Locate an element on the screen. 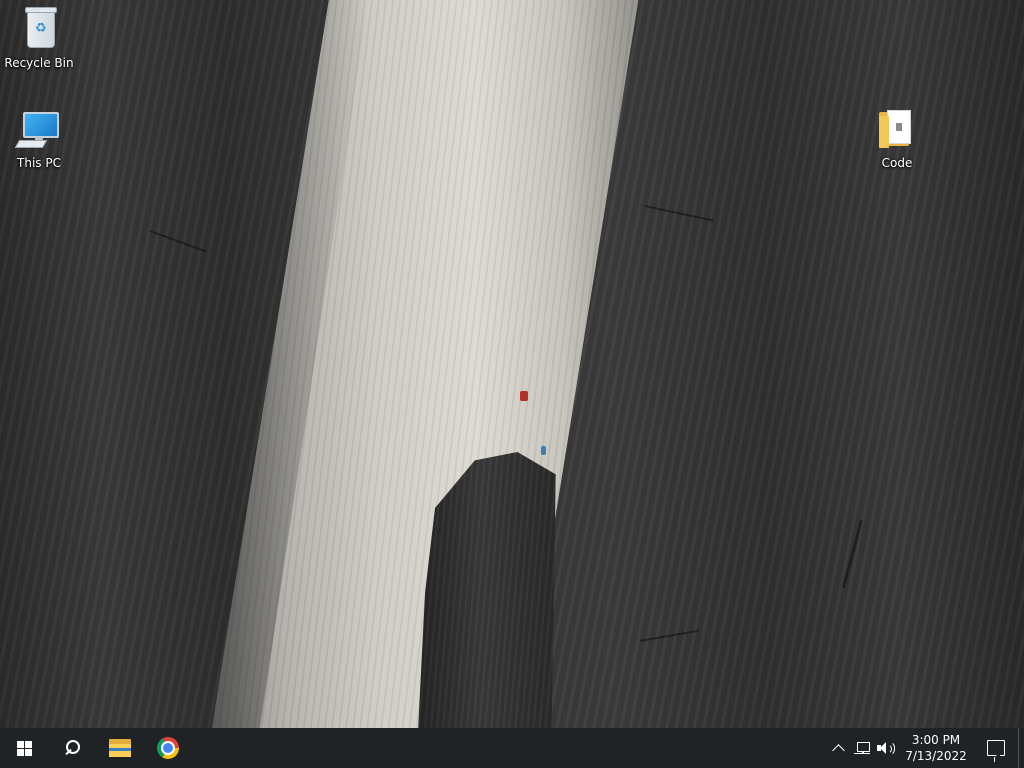 The height and width of the screenshot is (768, 1024). taskbar-file-explorer is located at coordinates (120, 748).